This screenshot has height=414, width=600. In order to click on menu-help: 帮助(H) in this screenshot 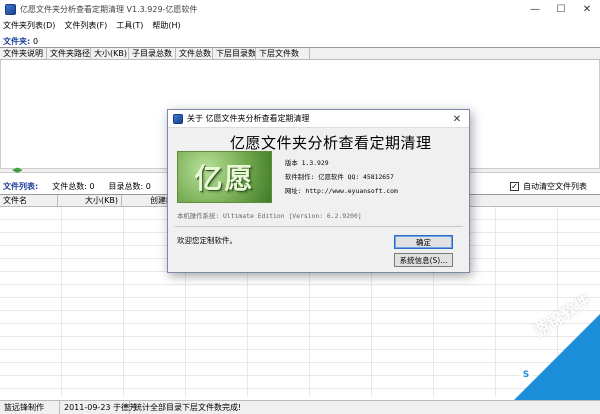, I will do `click(166, 25)`.